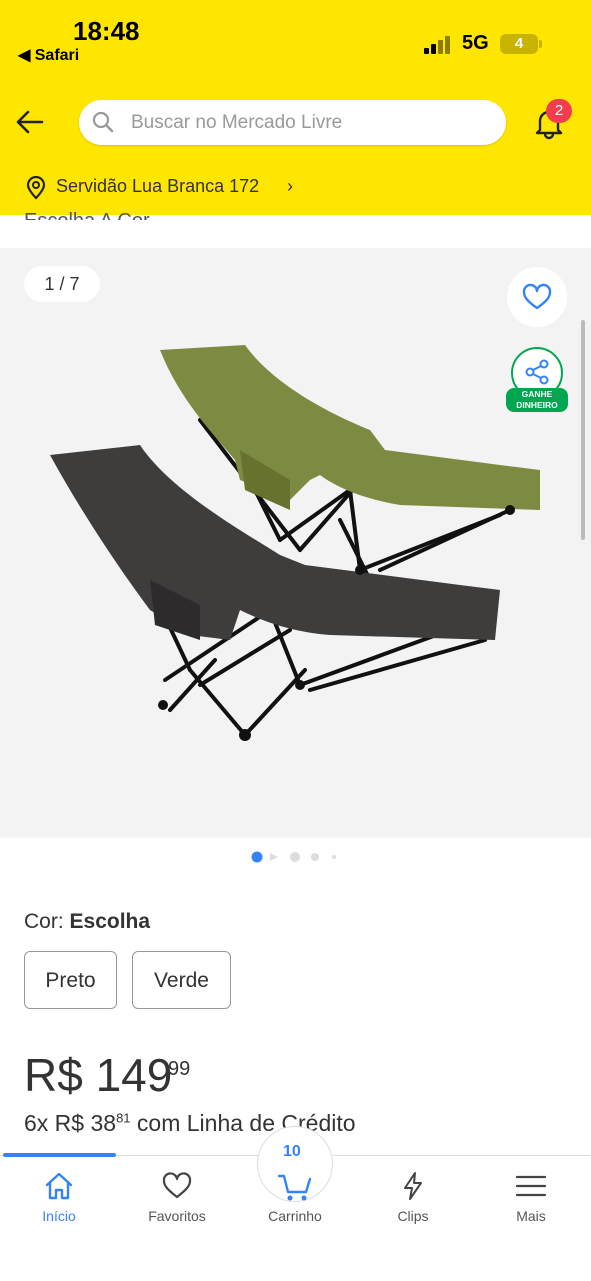 The image size is (591, 1281). I want to click on back-arrow-icon, so click(30, 122).